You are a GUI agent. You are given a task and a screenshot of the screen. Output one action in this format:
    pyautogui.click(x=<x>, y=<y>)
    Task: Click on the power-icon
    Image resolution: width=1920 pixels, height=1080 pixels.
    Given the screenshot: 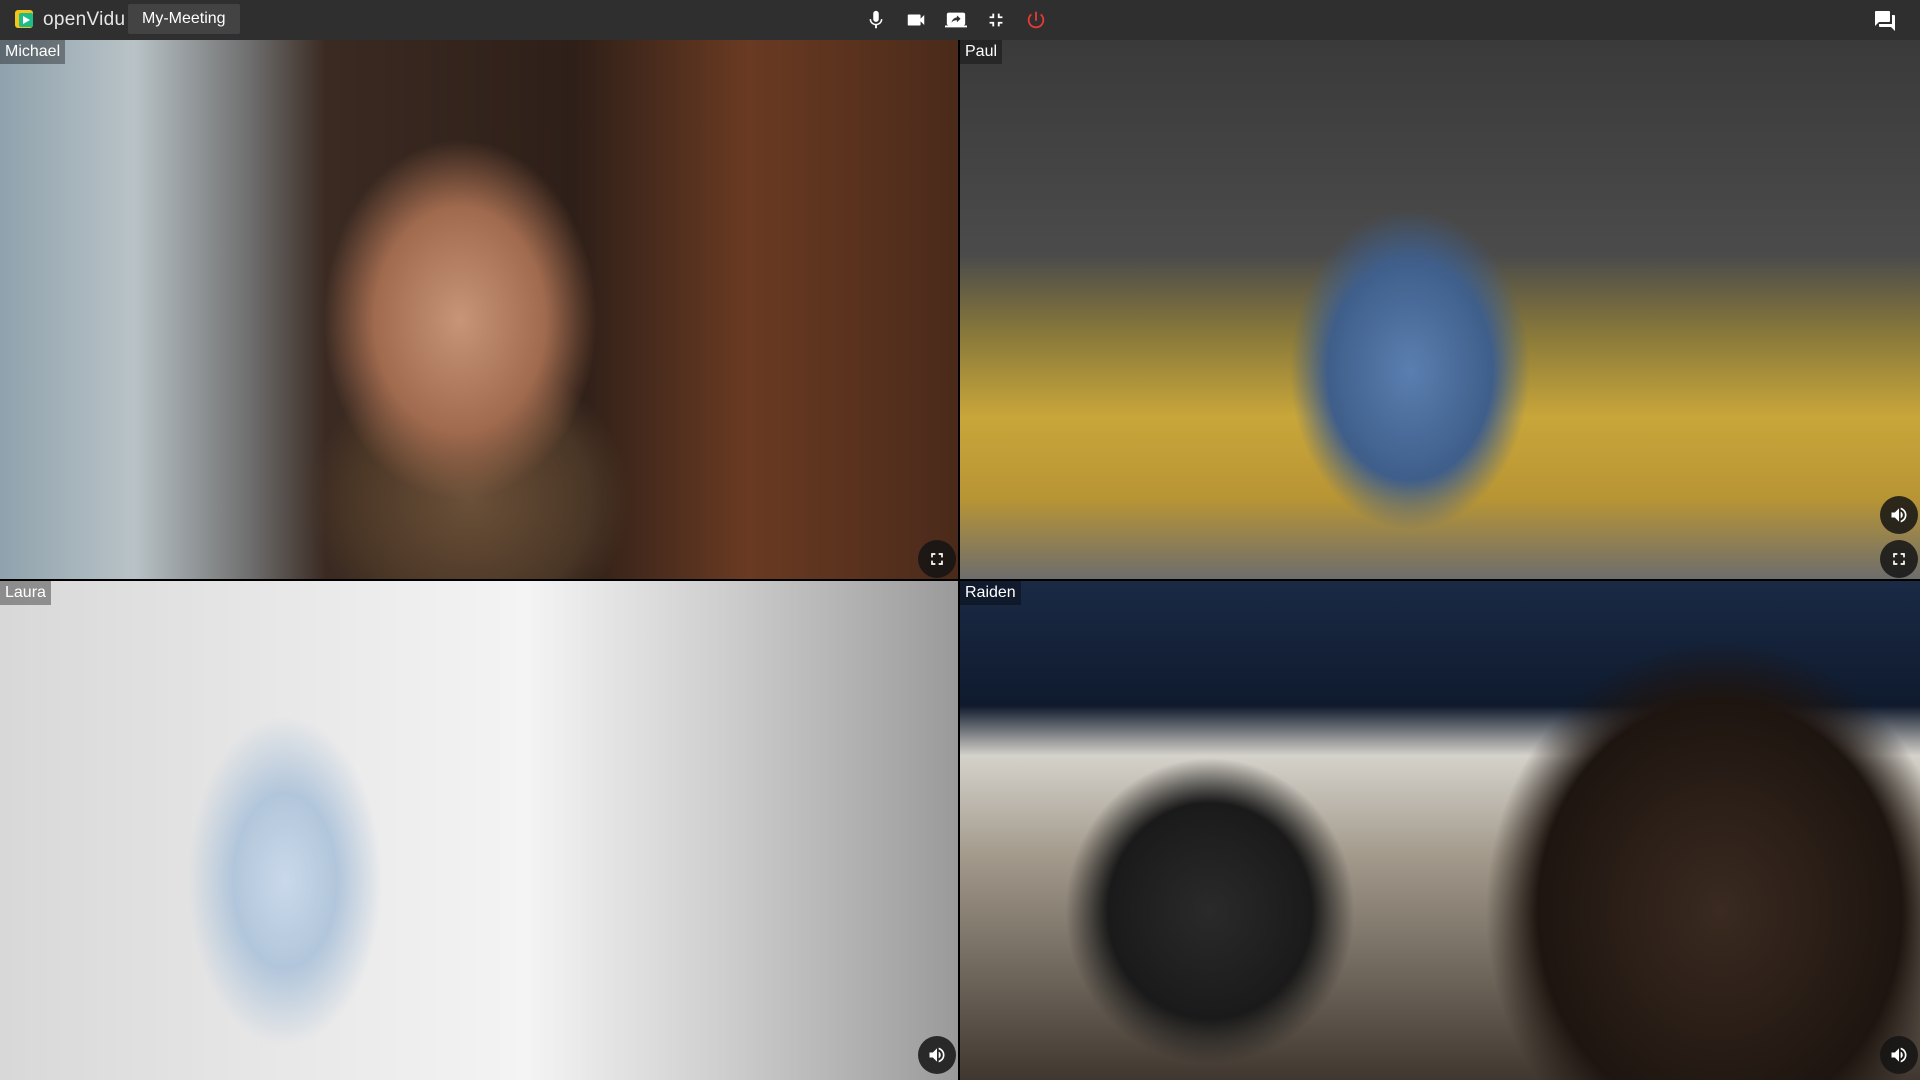 What is the action you would take?
    pyautogui.click(x=1036, y=20)
    